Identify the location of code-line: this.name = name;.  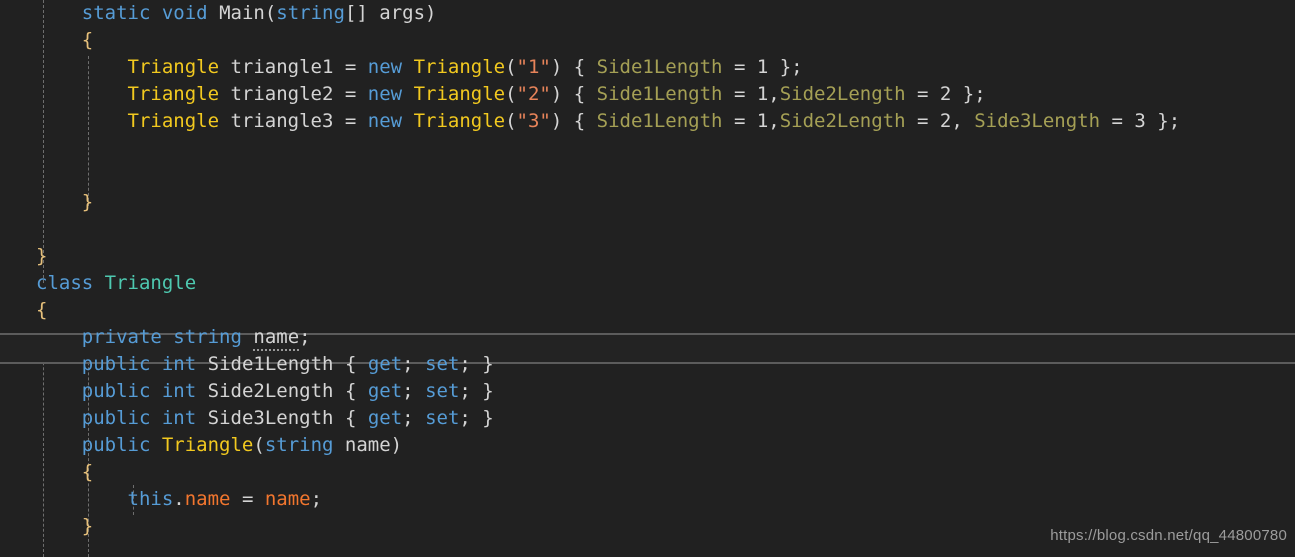
(647, 499).